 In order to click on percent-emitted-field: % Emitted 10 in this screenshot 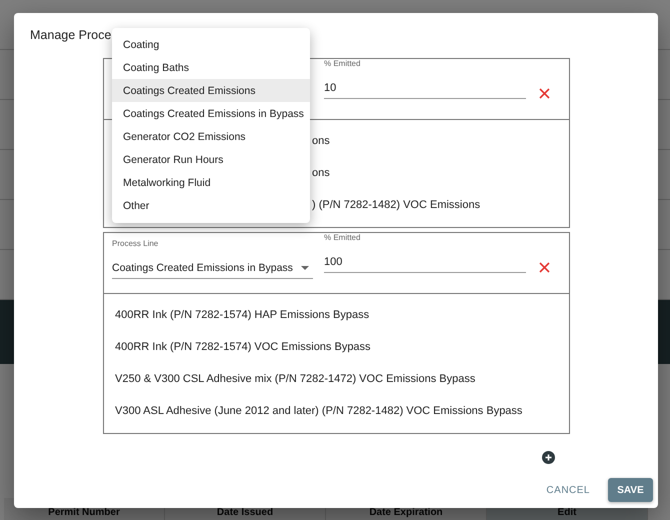, I will do `click(425, 79)`.